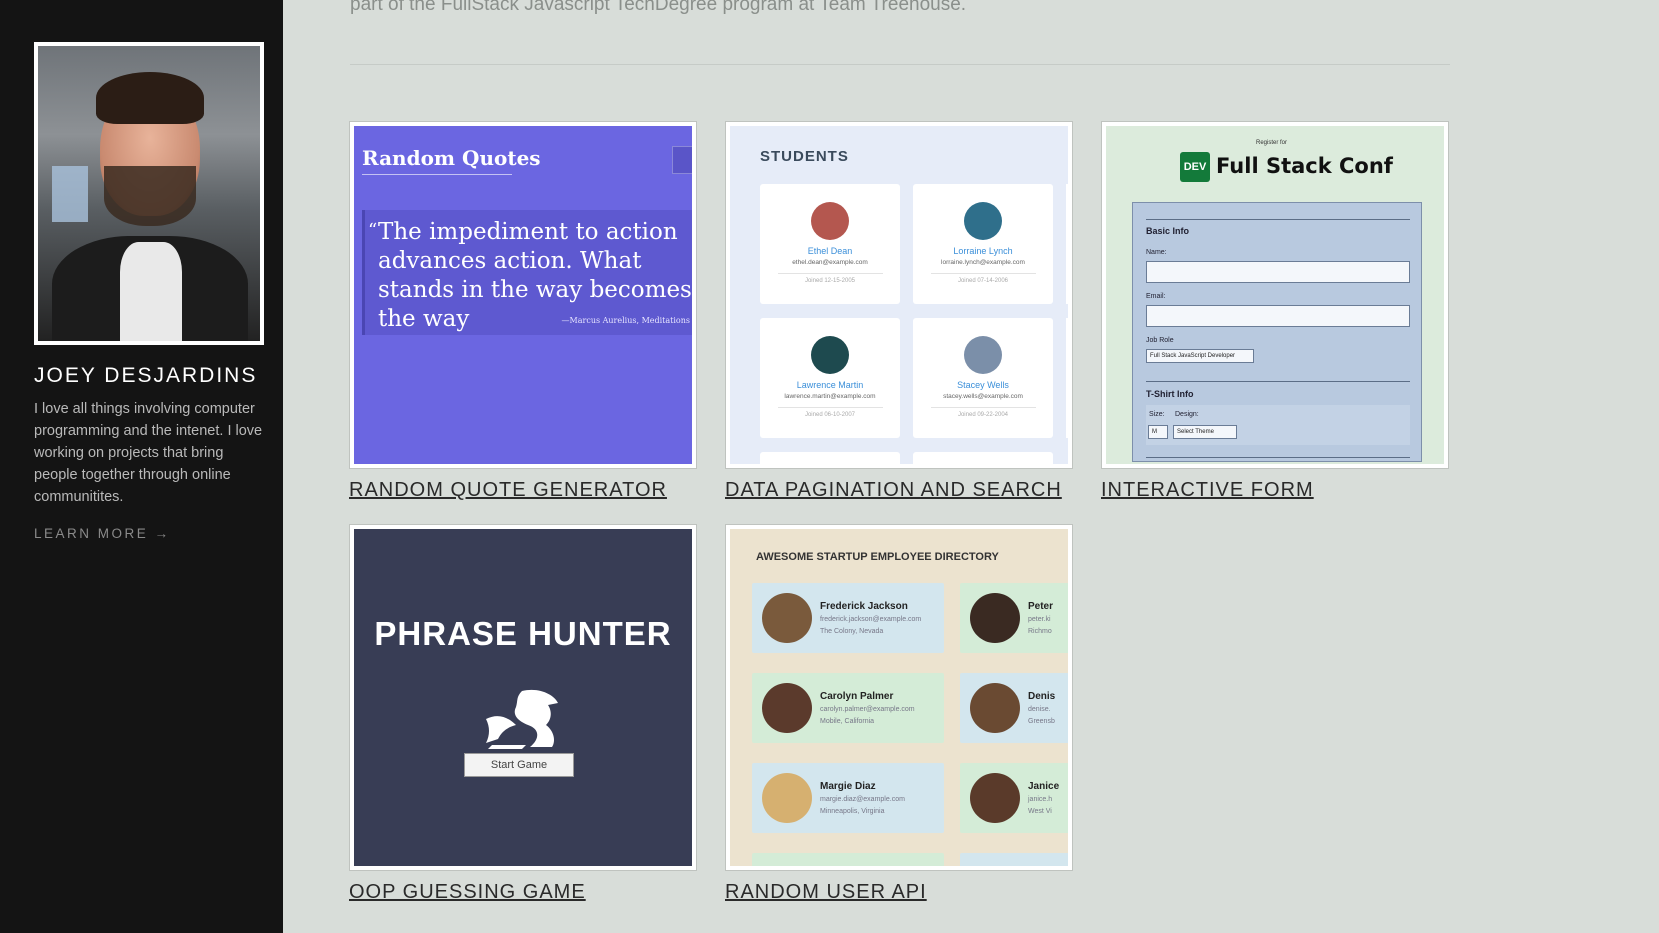 The width and height of the screenshot is (1659, 933). Describe the element at coordinates (857, 696) in the screenshot. I see `employee-name: Carolyn Palmer` at that location.